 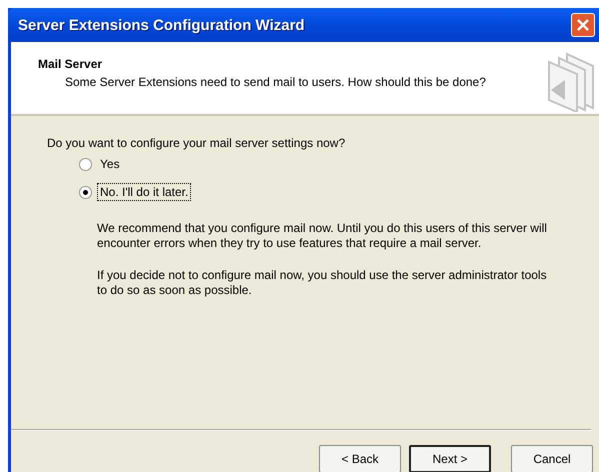 I want to click on page-subtitle: Some Server Extensions need to send mail to users. How should this be done?, so click(x=275, y=82).